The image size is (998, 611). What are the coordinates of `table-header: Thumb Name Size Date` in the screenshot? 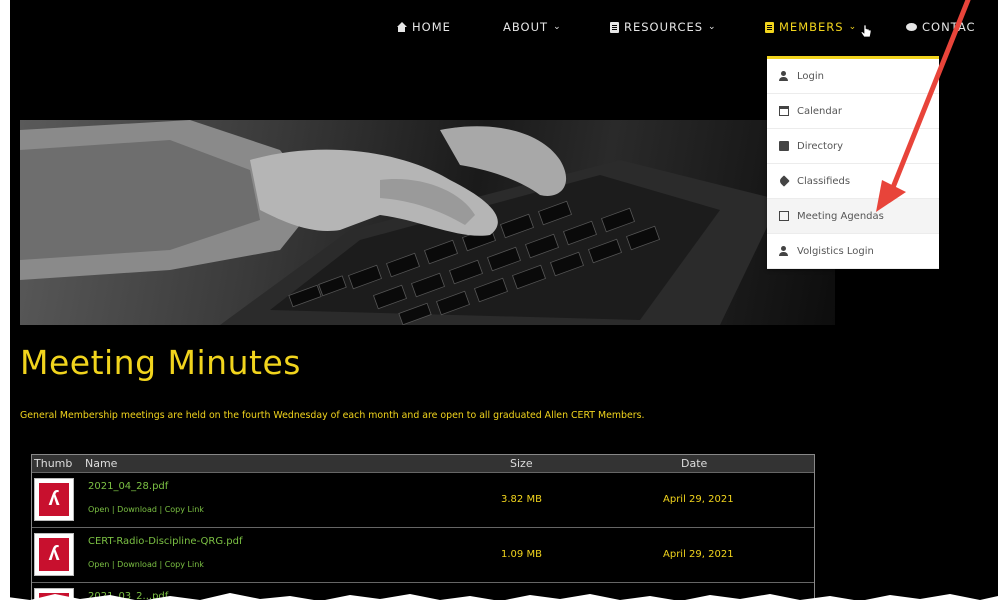 It's located at (423, 463).